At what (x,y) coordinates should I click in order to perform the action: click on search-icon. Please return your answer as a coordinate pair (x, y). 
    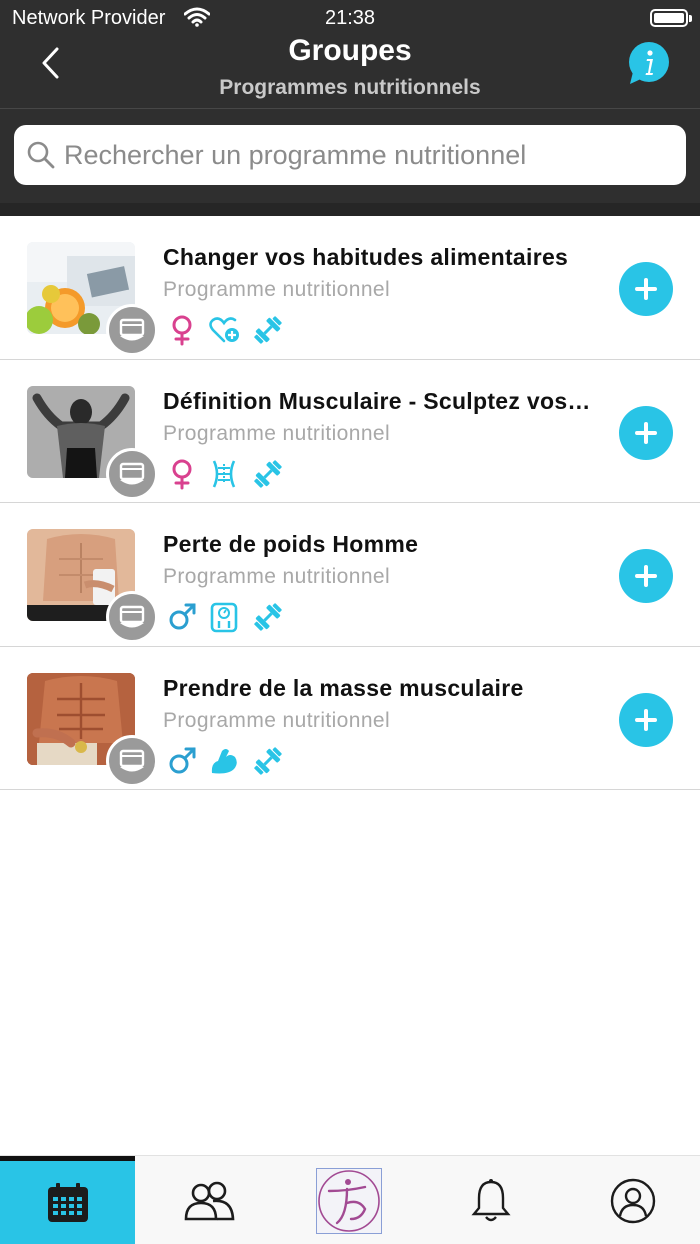
    Looking at the image, I should click on (41, 155).